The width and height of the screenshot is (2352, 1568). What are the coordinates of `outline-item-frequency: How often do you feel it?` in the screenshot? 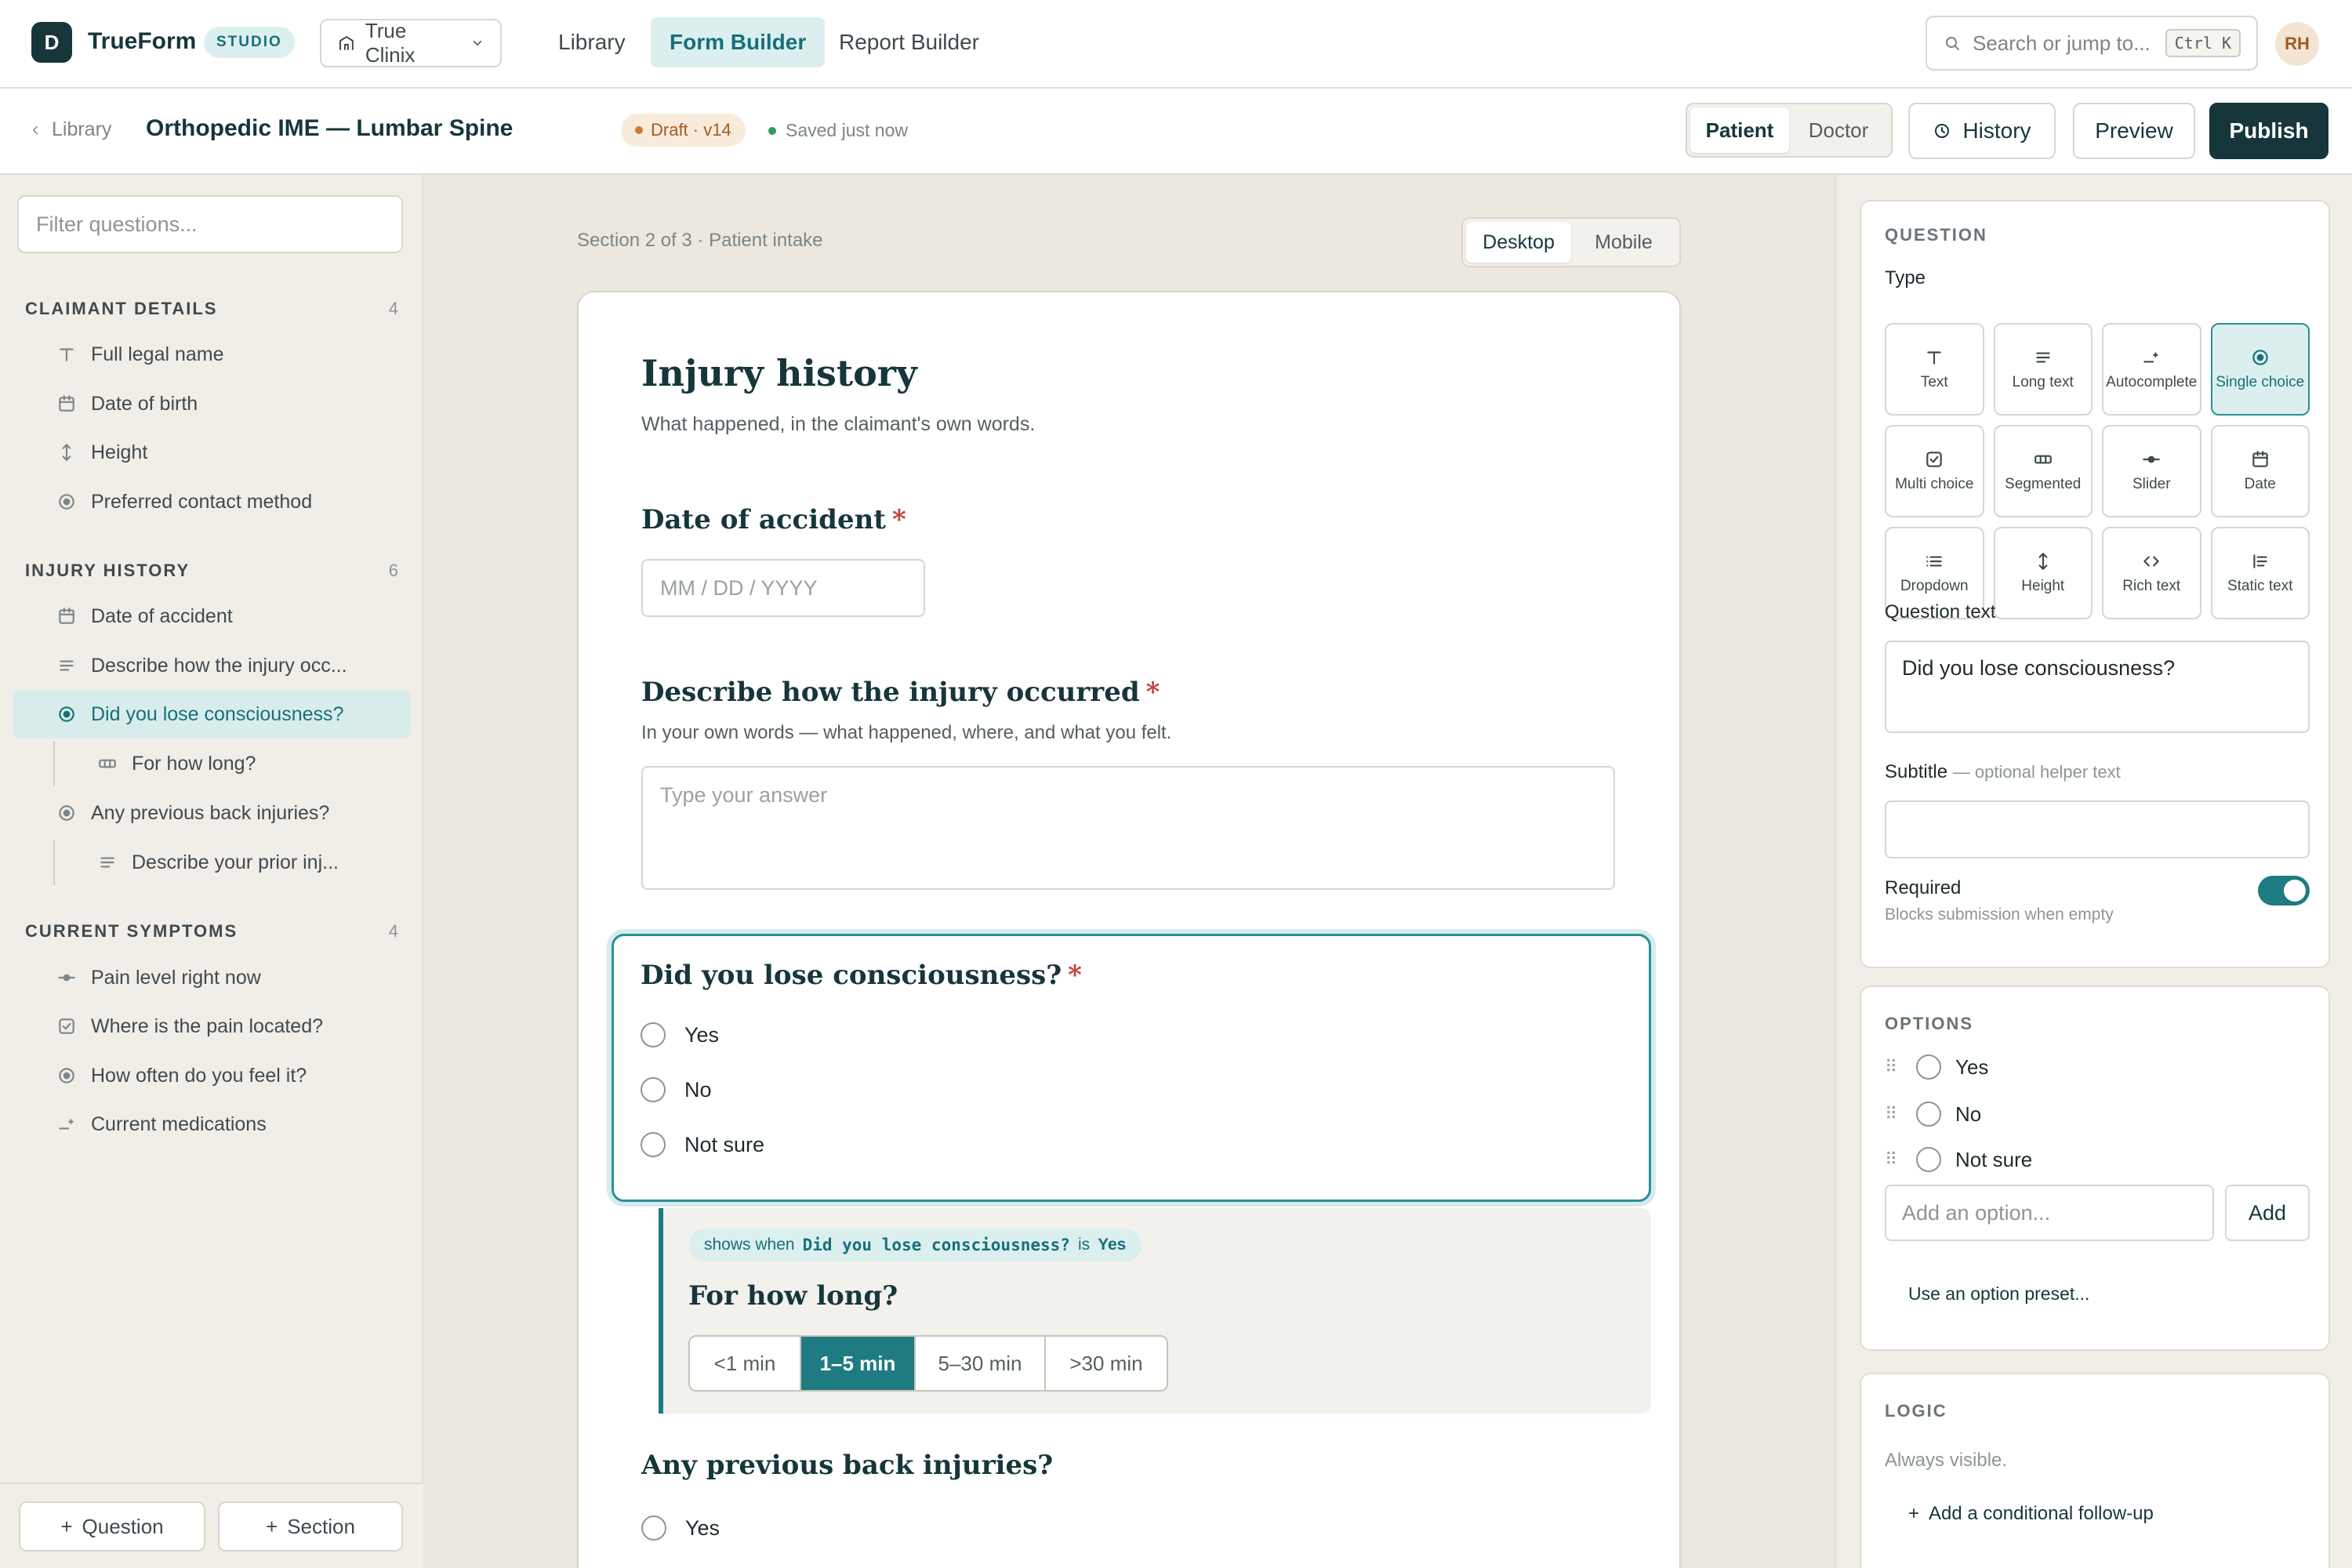 It's located at (212, 1075).